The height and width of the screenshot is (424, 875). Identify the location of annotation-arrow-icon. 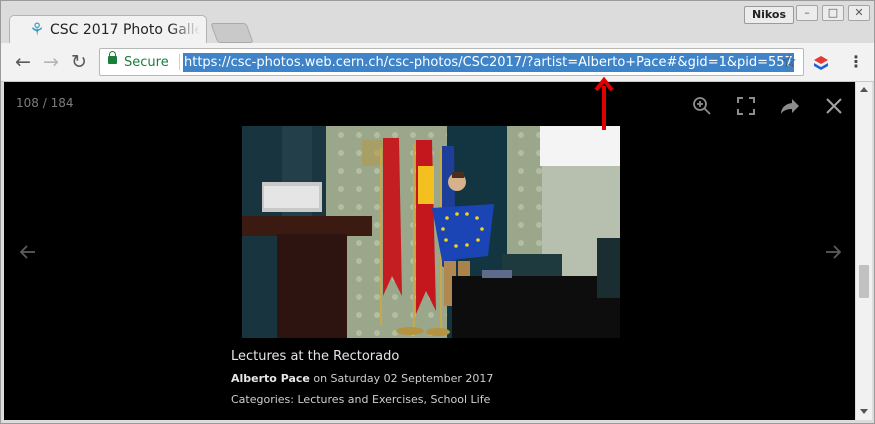
(604, 104).